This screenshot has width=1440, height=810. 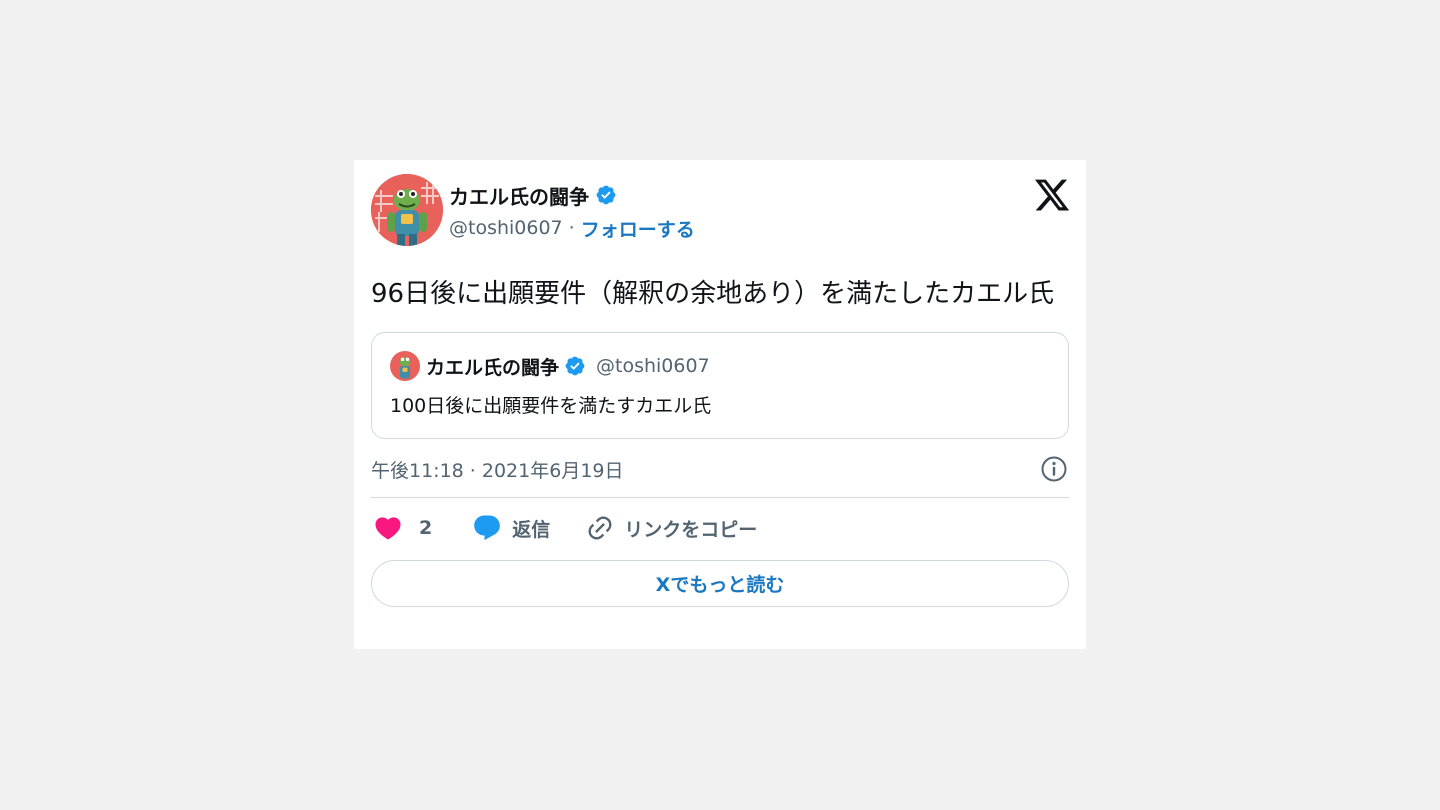 I want to click on like-count: 2, so click(x=426, y=528).